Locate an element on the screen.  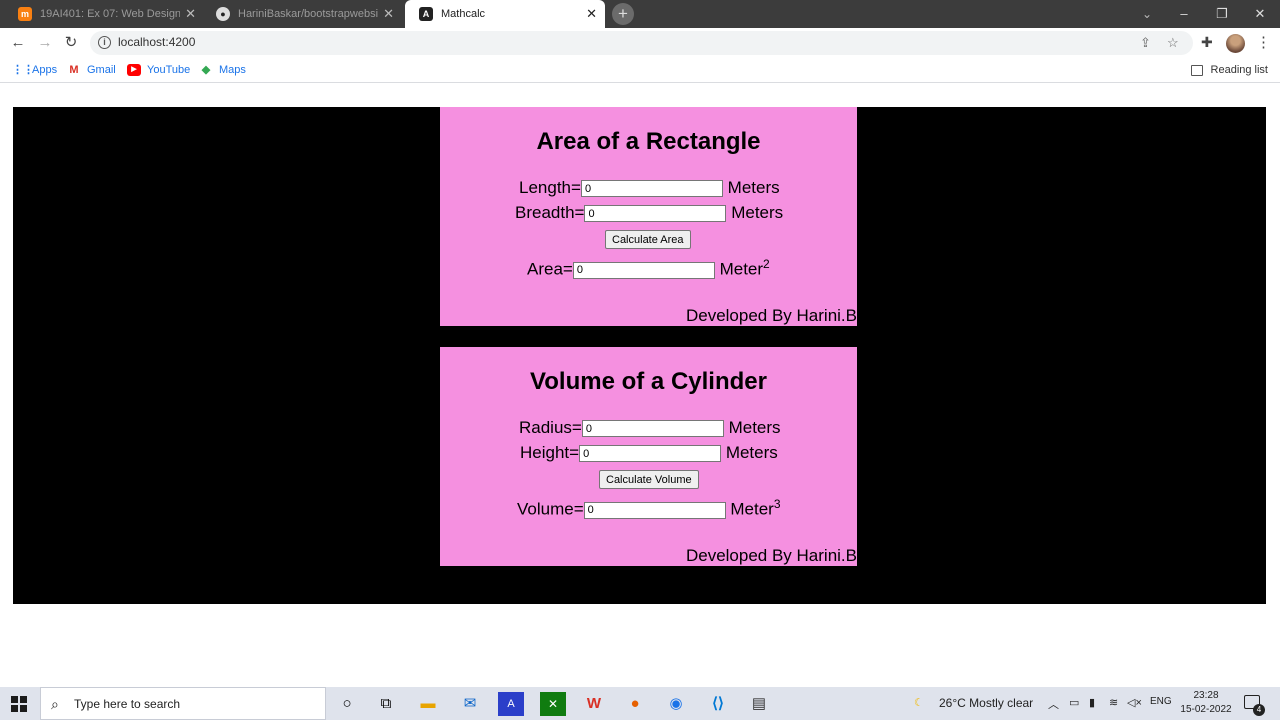
volume-output is located at coordinates (654, 510).